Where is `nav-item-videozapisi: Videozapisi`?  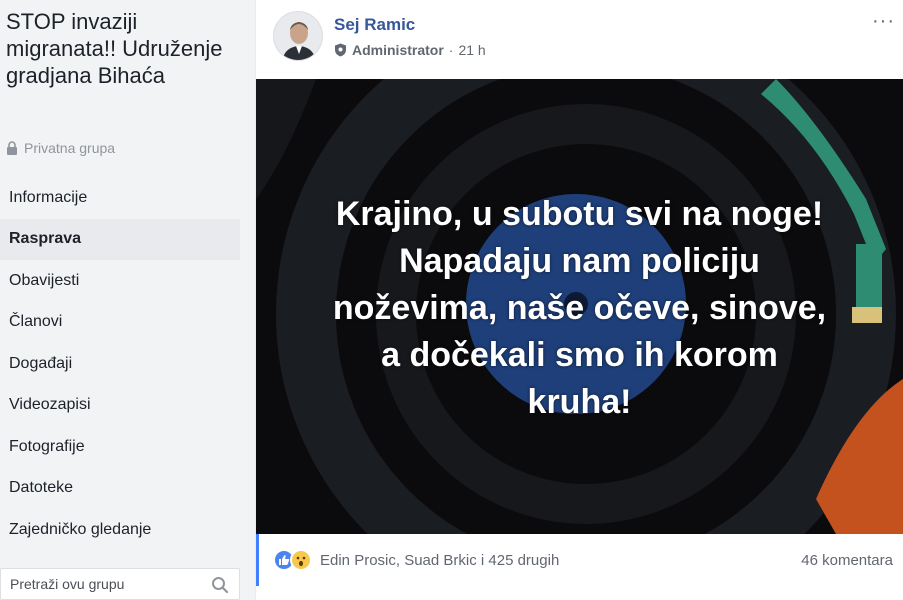 nav-item-videozapisi: Videozapisi is located at coordinates (120, 406).